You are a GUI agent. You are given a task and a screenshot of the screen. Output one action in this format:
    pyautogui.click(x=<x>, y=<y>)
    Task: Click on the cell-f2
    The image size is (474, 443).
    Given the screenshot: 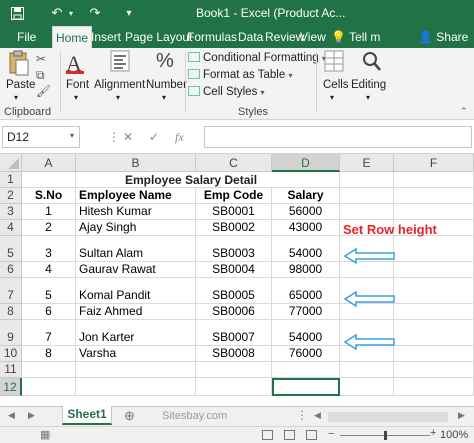 What is the action you would take?
    pyautogui.click(x=434, y=196)
    